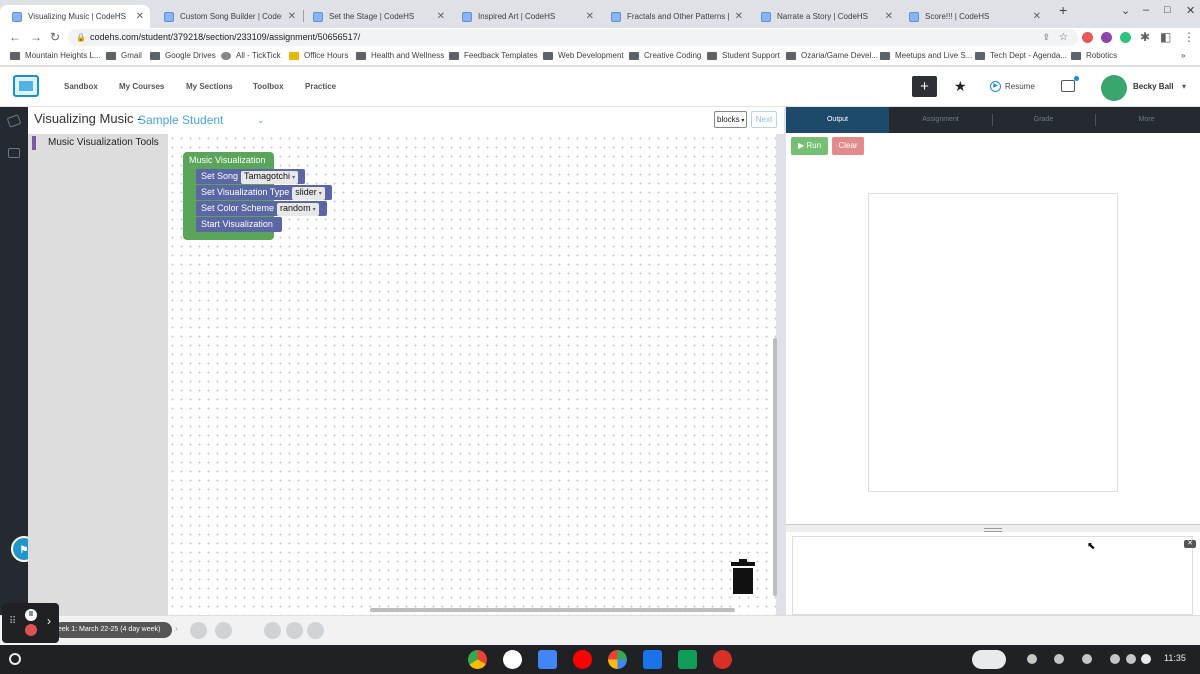 This screenshot has width=1200, height=674. I want to click on codehs-logo-icon, so click(26, 86).